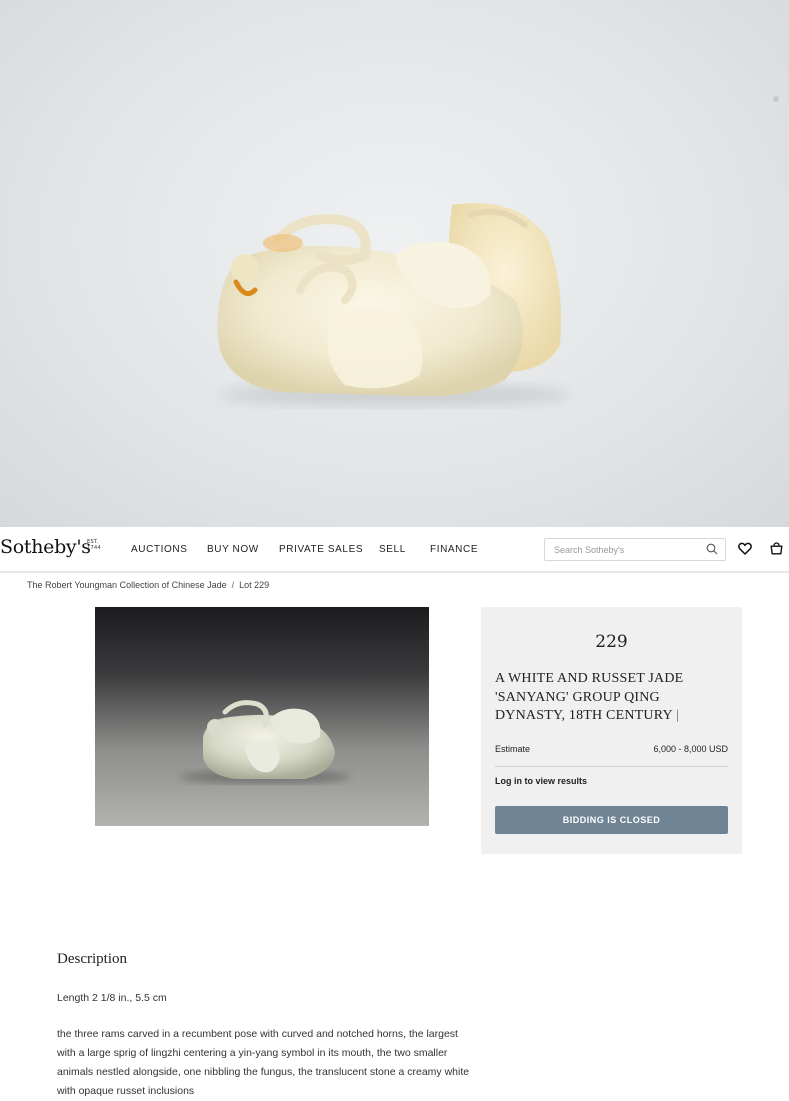  Describe the element at coordinates (454, 549) in the screenshot. I see `nav-finance: FINANCE` at that location.